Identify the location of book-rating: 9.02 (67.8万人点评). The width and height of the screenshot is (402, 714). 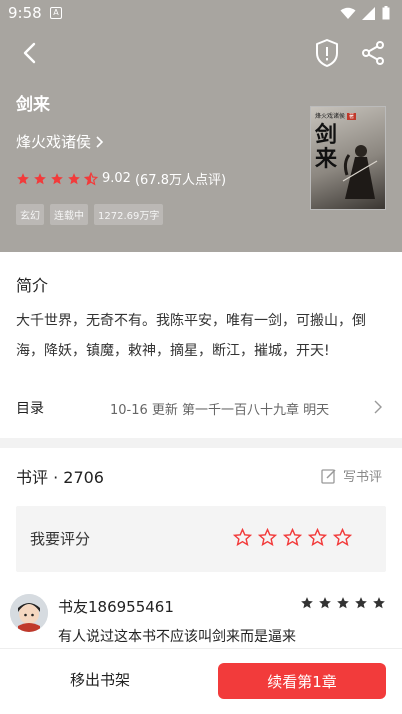
(121, 178).